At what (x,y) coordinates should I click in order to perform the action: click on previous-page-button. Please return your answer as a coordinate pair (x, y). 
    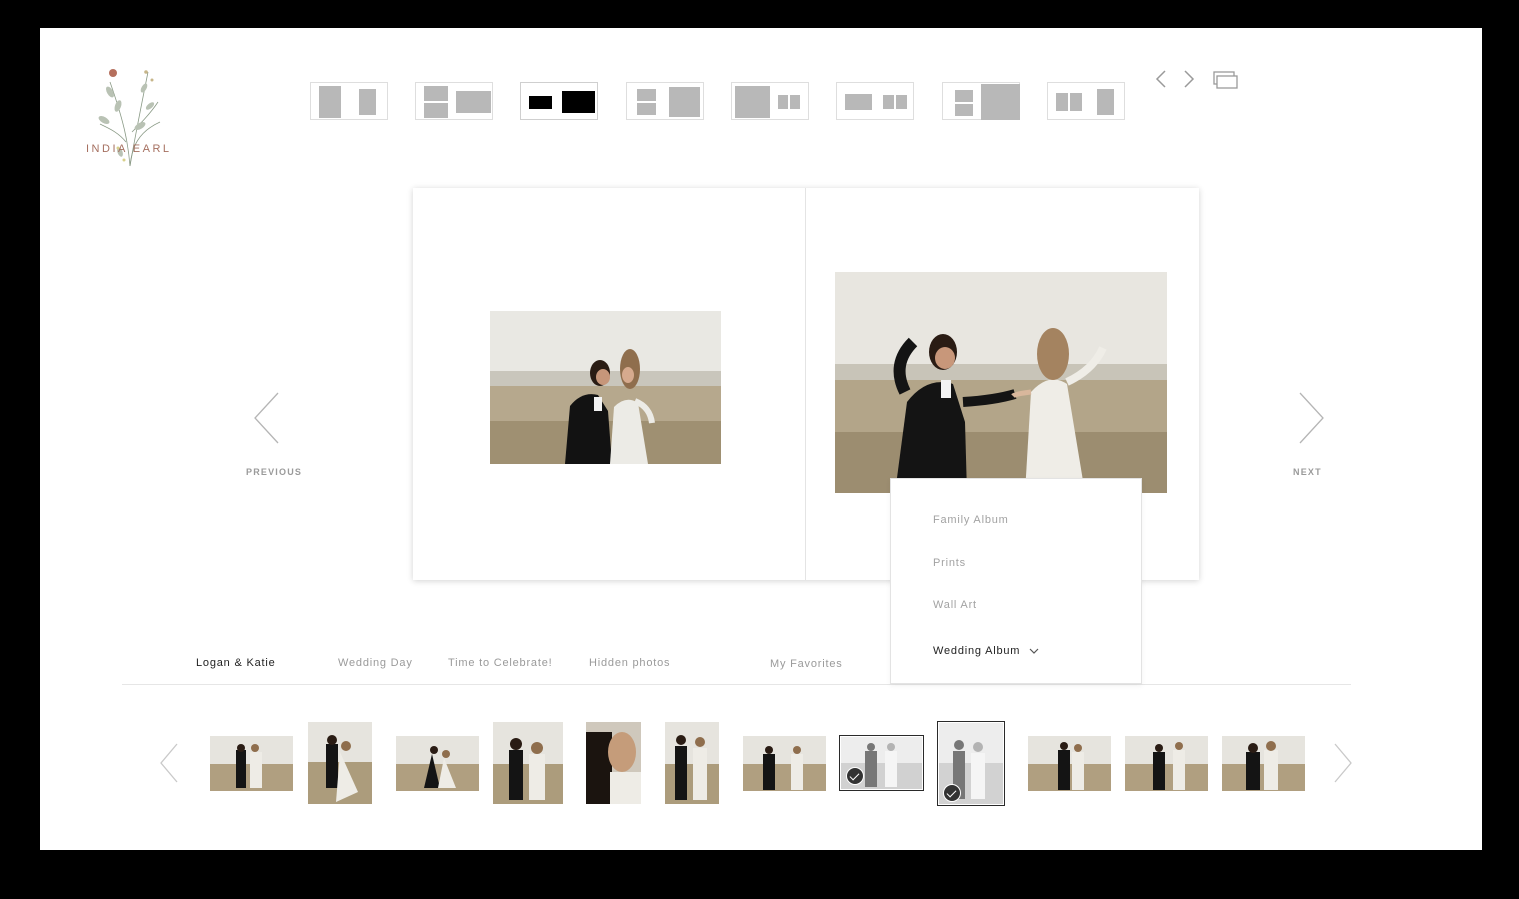
    Looking at the image, I should click on (267, 420).